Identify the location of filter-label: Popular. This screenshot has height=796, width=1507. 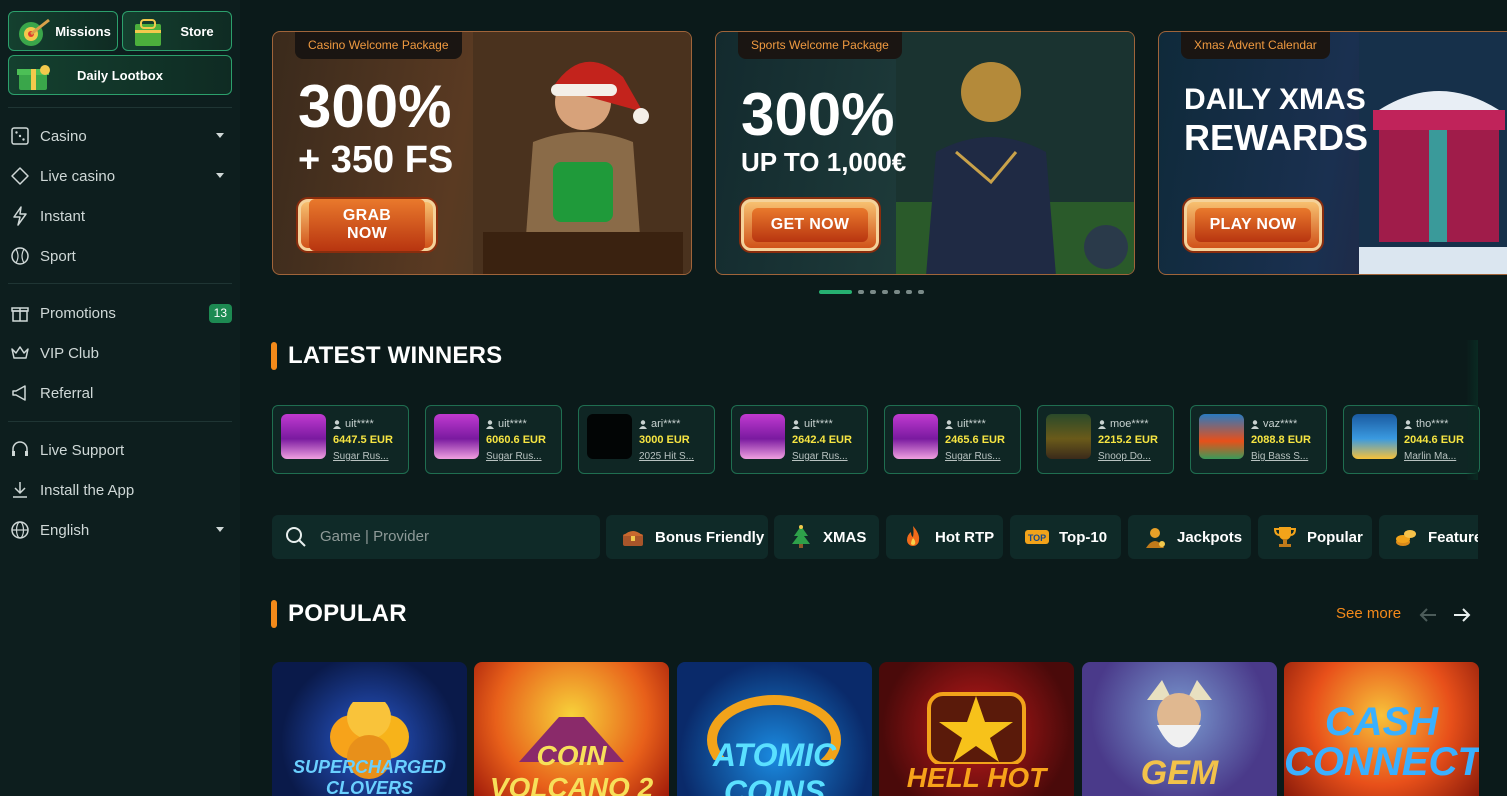
(1335, 537).